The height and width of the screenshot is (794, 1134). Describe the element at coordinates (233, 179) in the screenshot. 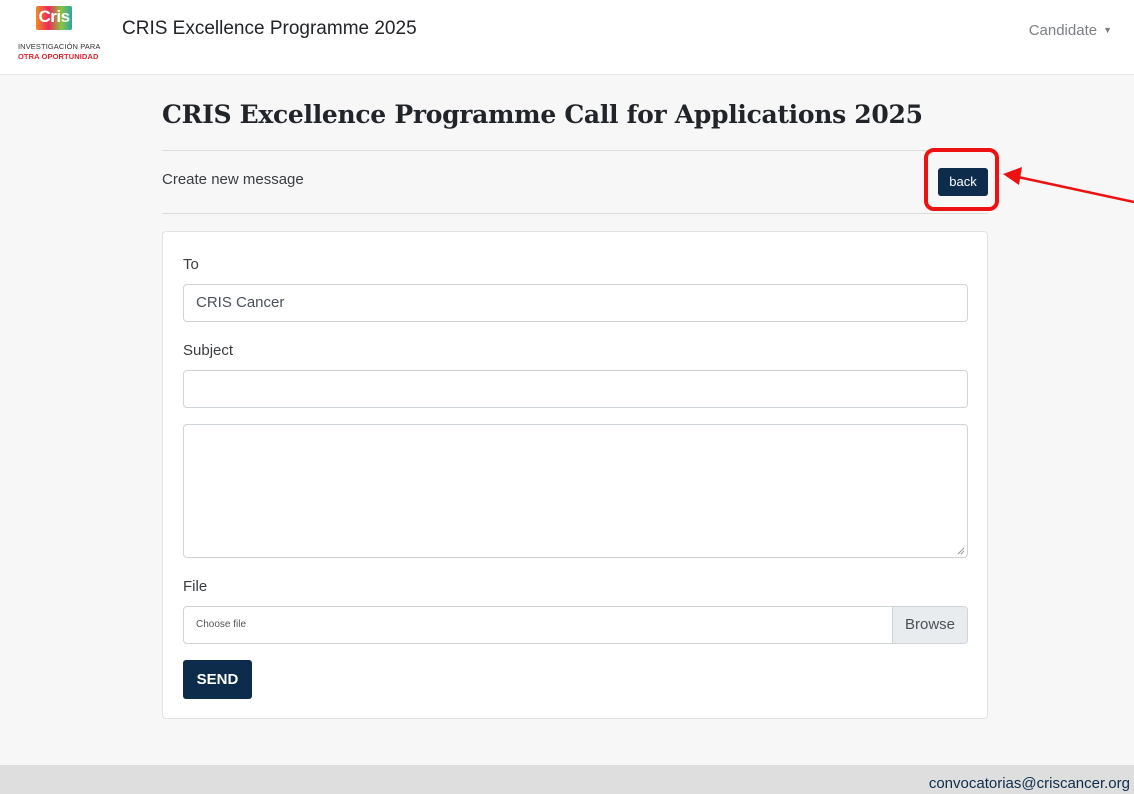

I see `section-subheading: Create new message` at that location.